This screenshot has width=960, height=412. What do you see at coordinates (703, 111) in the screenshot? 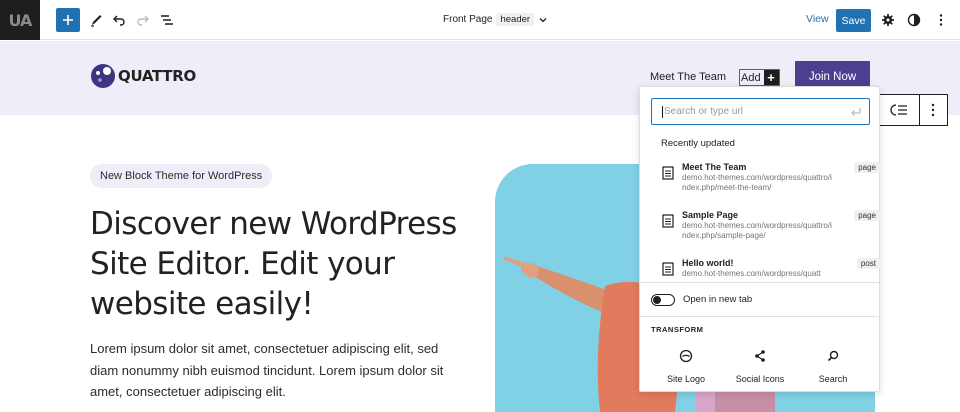
I see `link-search-placeholder: Search or type url` at bounding box center [703, 111].